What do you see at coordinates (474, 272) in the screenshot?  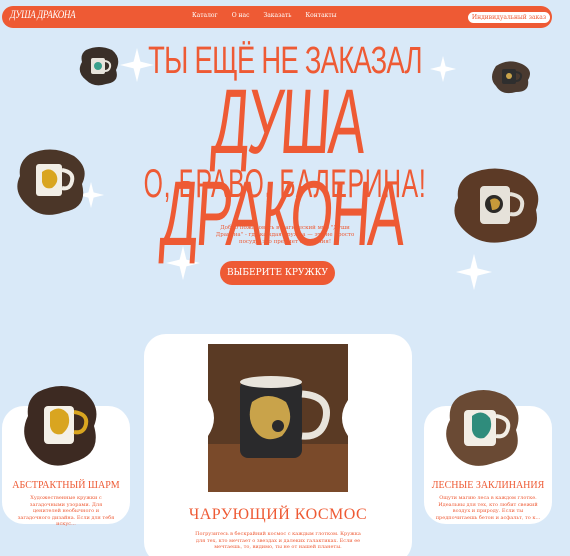 I see `star-decoration-icon` at bounding box center [474, 272].